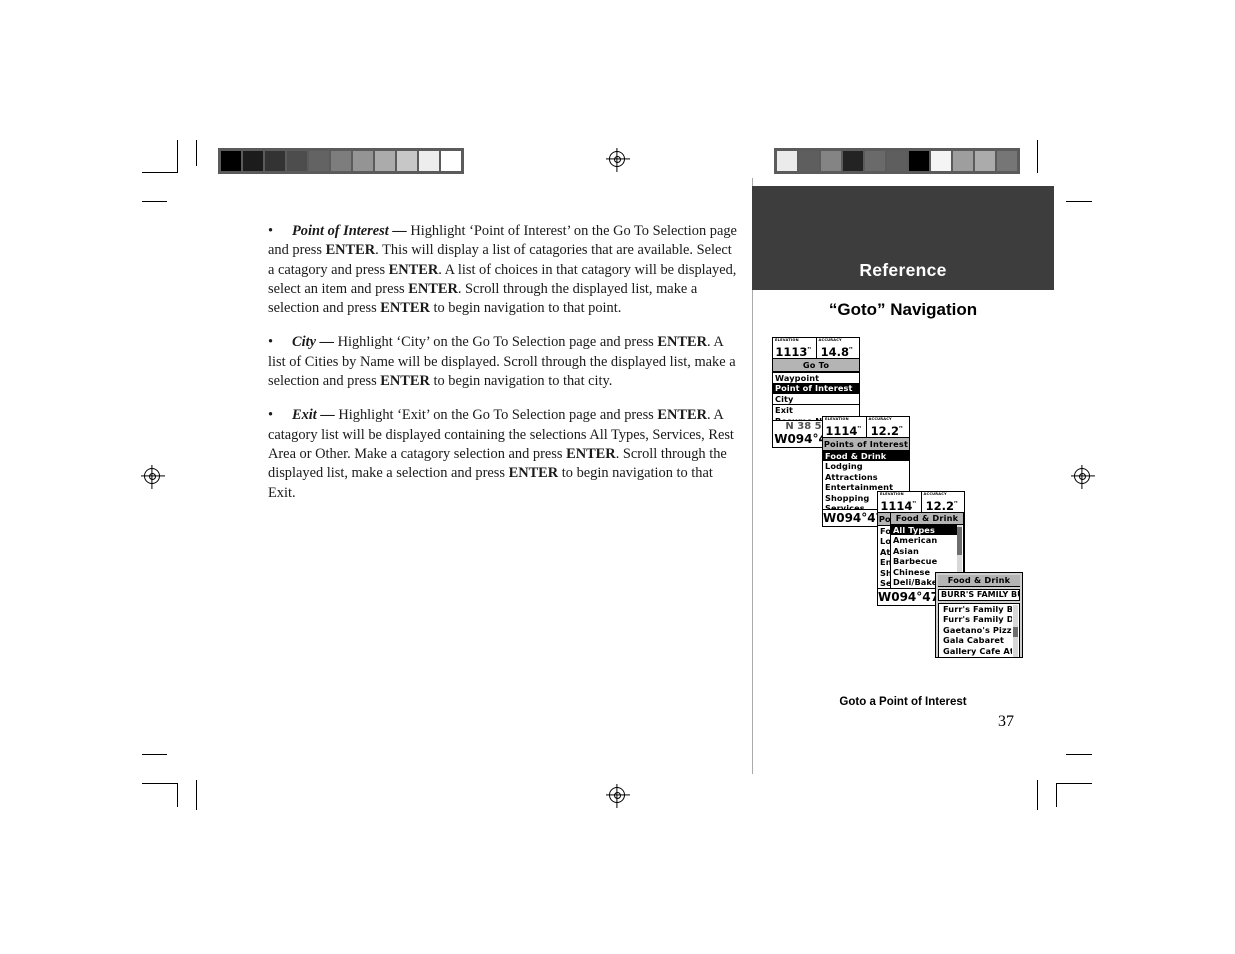 The width and height of the screenshot is (1235, 954). What do you see at coordinates (349, 231) in the screenshot?
I see `paragraph-lead-in: Point of Interest —` at bounding box center [349, 231].